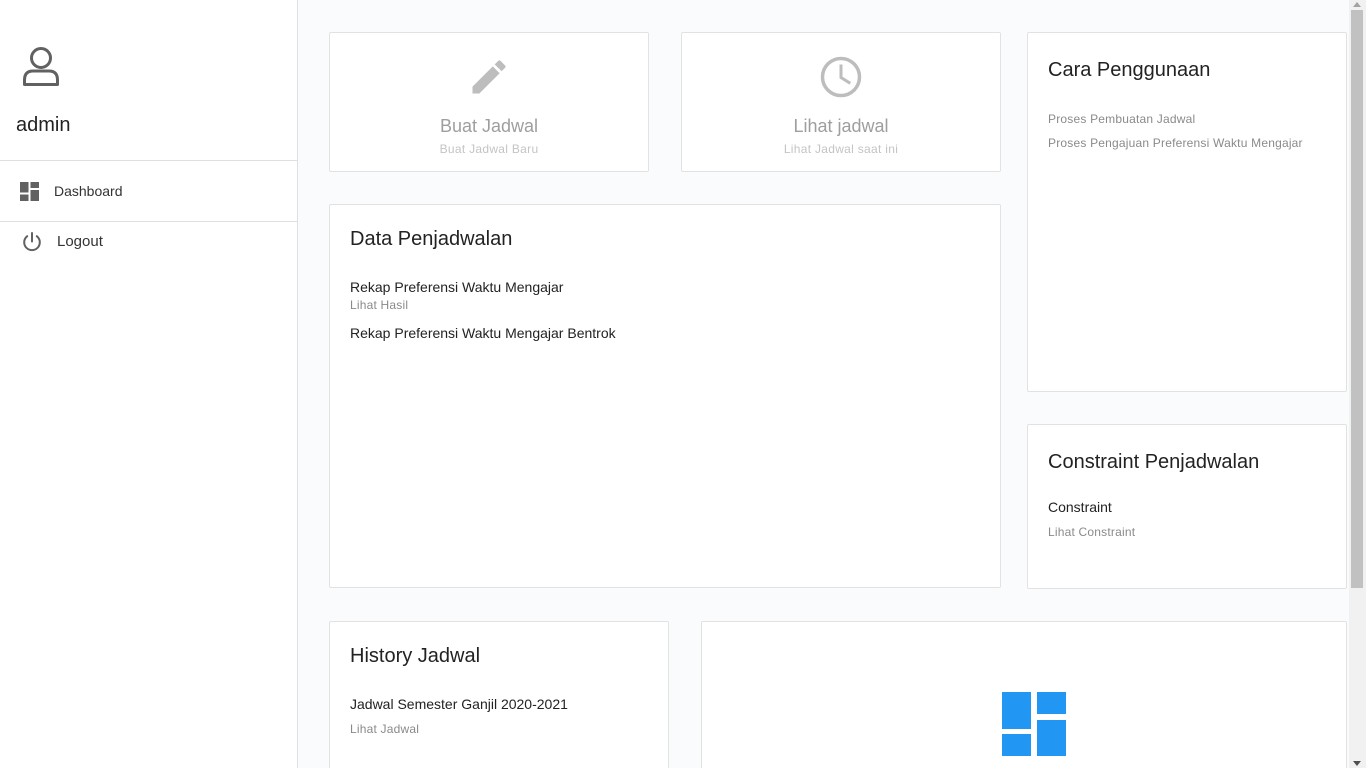 The width and height of the screenshot is (1366, 768). I want to click on user-block: admin, so click(148, 80).